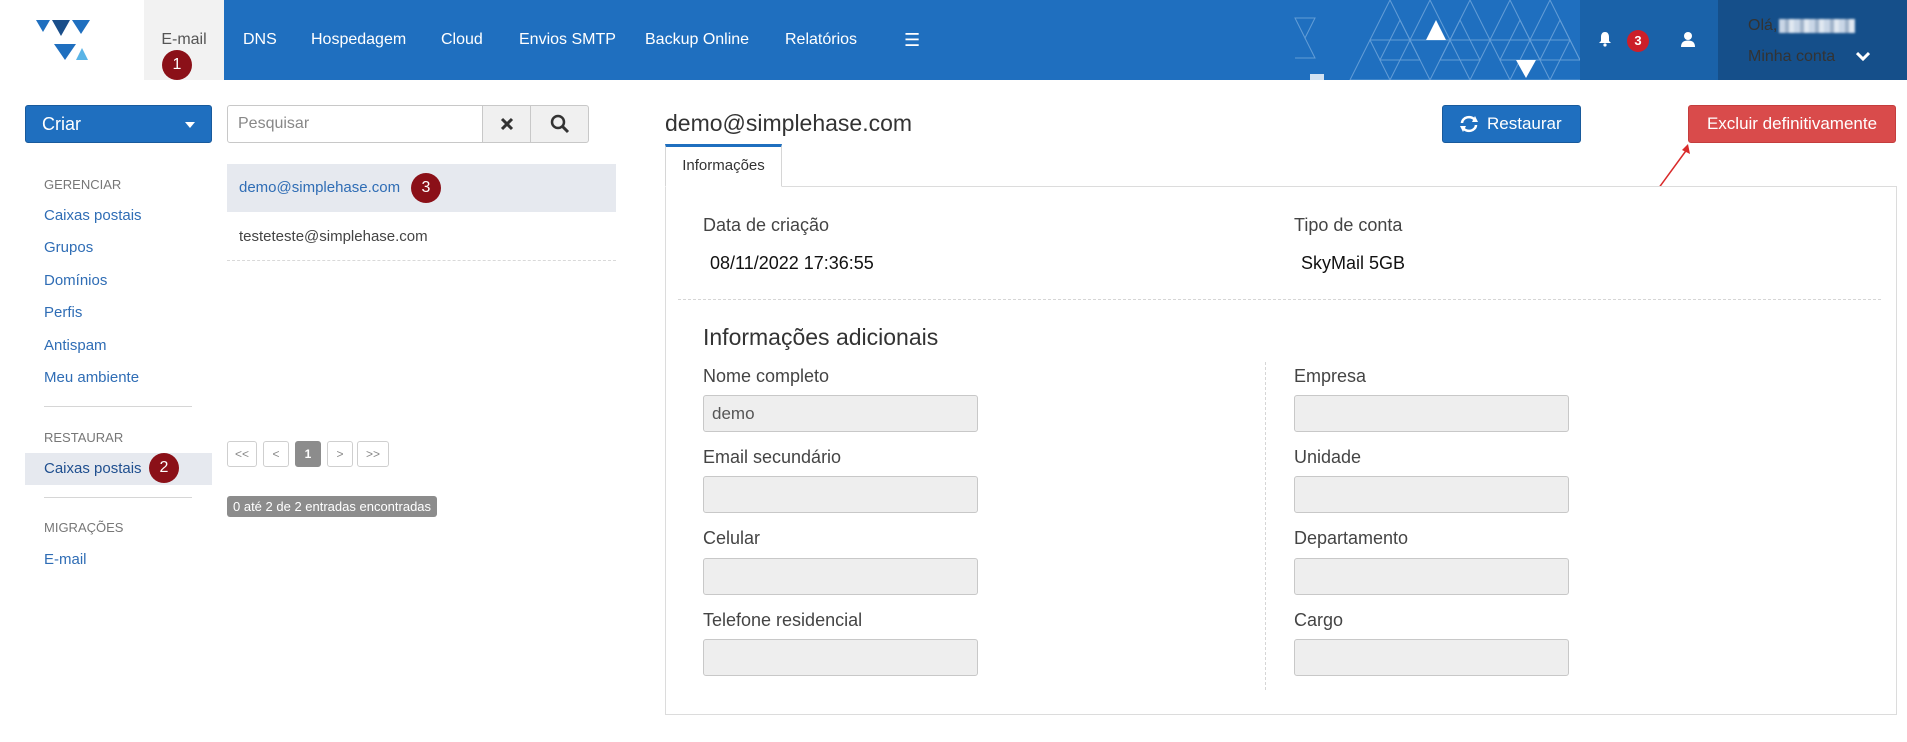 The height and width of the screenshot is (742, 1907). I want to click on full-name-label: Nome completo, so click(766, 376).